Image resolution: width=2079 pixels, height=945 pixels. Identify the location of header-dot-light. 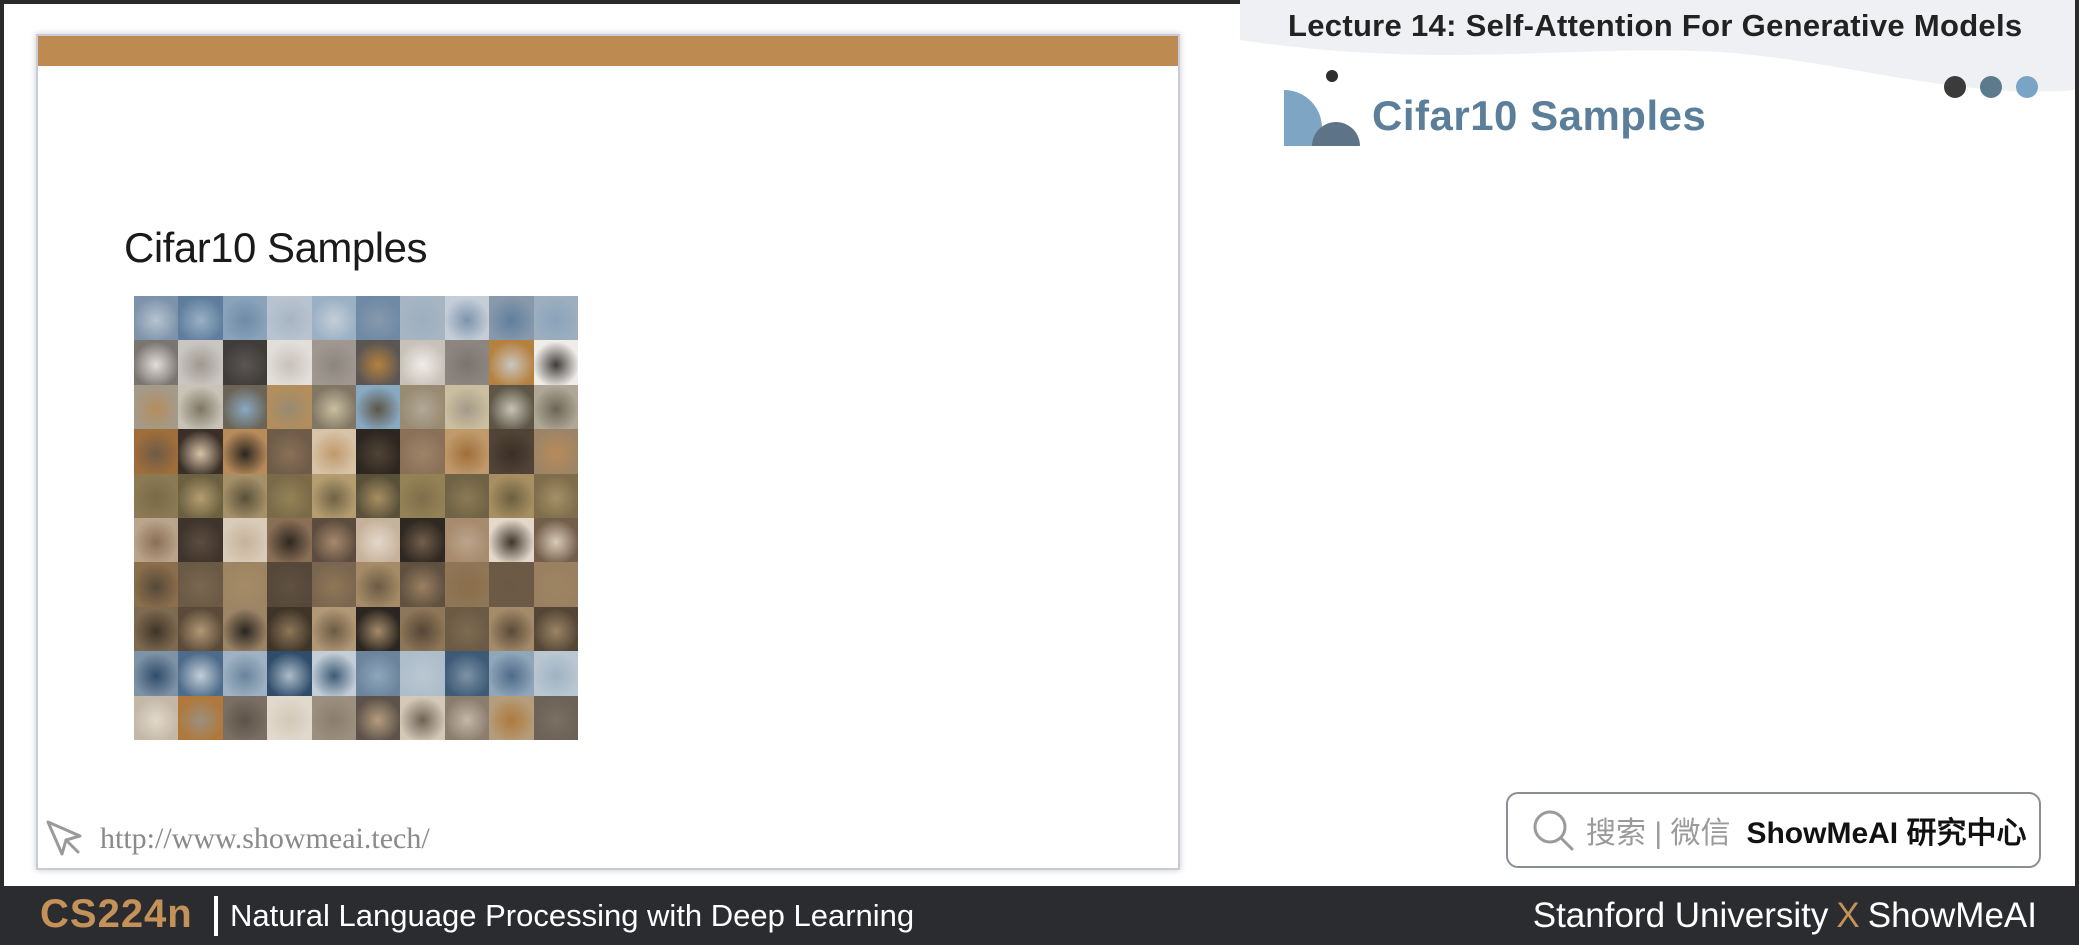
(2027, 87).